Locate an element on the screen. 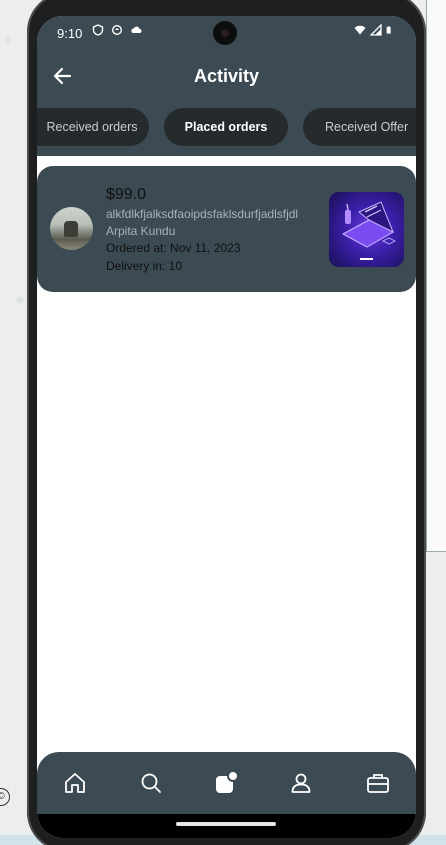 The width and height of the screenshot is (446, 845). nav-profile is located at coordinates (301, 783).